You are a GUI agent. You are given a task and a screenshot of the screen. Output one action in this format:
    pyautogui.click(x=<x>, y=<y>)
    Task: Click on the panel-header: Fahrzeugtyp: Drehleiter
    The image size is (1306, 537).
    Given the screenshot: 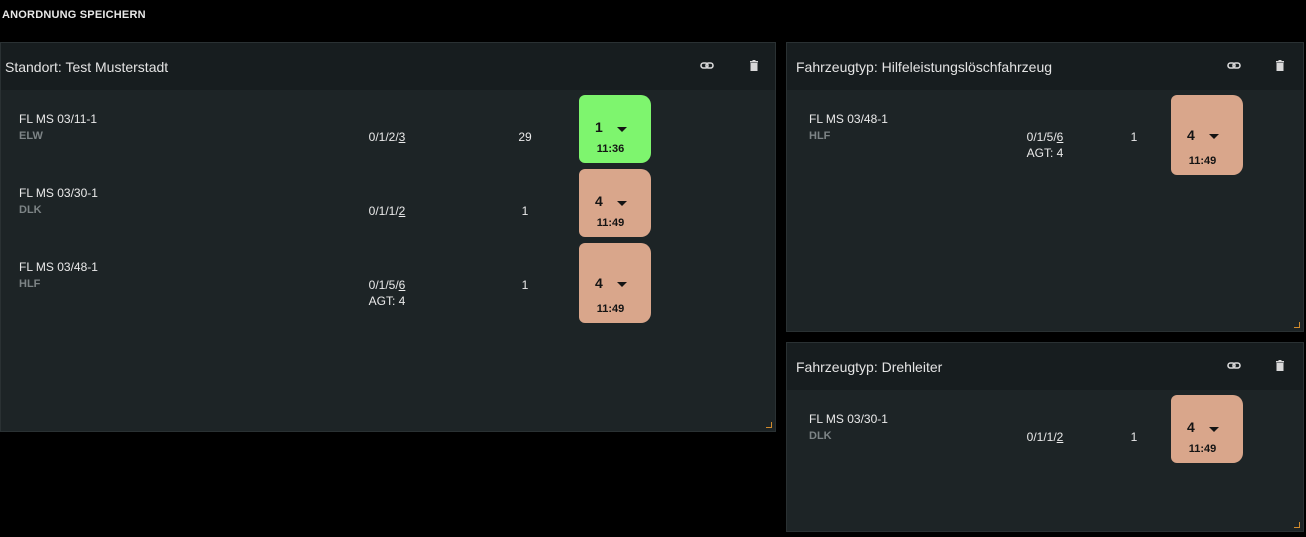 What is the action you would take?
    pyautogui.click(x=1045, y=366)
    